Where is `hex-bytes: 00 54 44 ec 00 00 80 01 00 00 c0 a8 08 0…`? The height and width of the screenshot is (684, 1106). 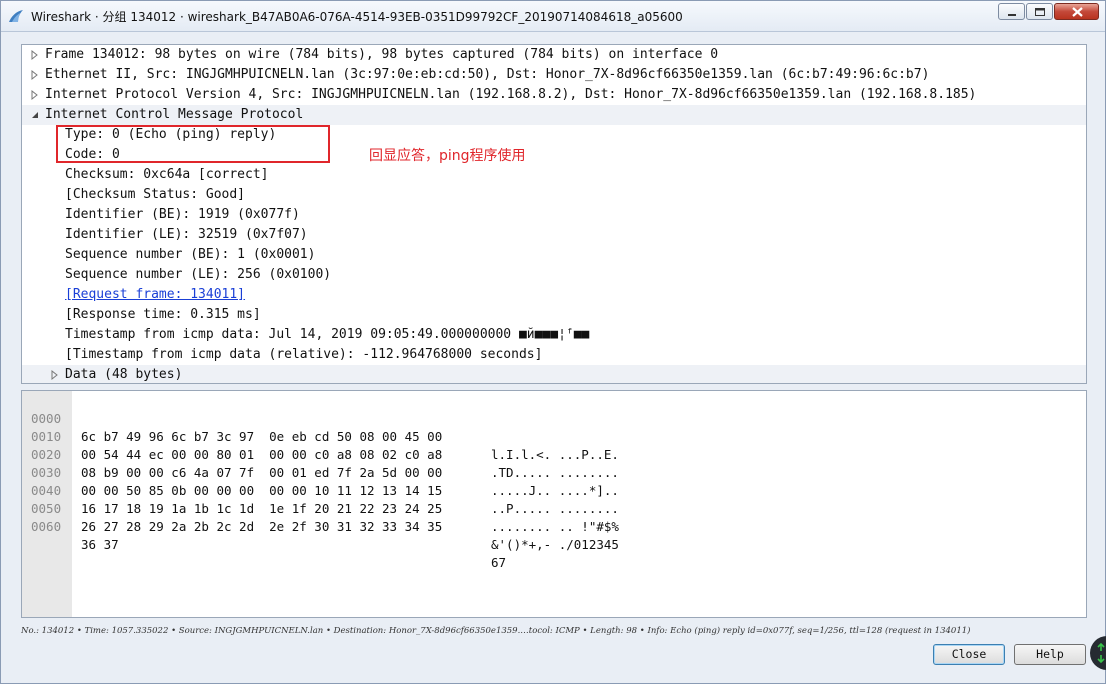 hex-bytes: 00 54 44 ec 00 00 80 01 00 00 c0 a8 08 0… is located at coordinates (261, 455).